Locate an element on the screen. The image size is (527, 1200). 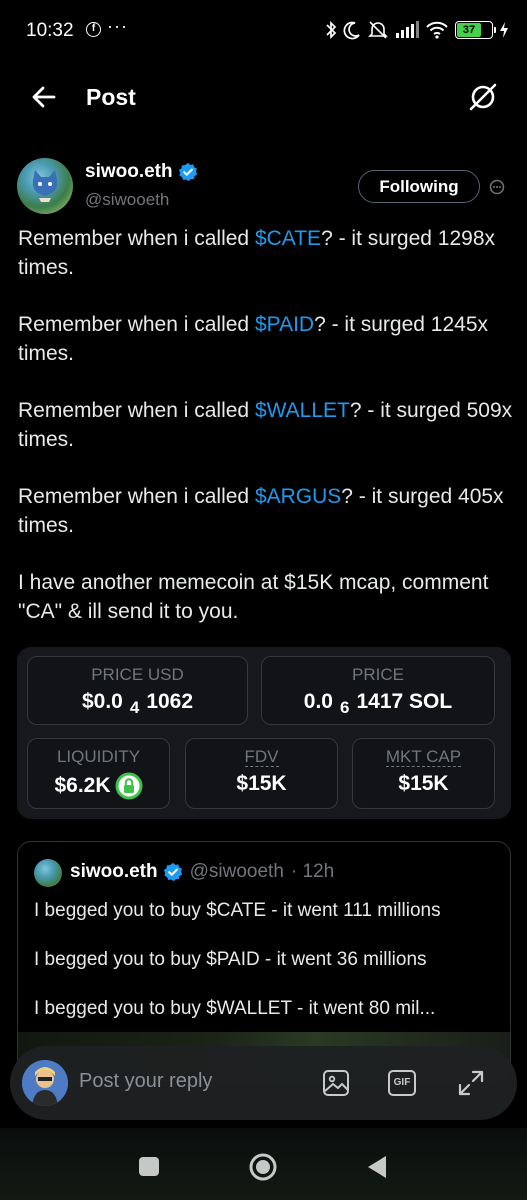
price-value: 0.0 6 1417 SOL is located at coordinates (378, 703).